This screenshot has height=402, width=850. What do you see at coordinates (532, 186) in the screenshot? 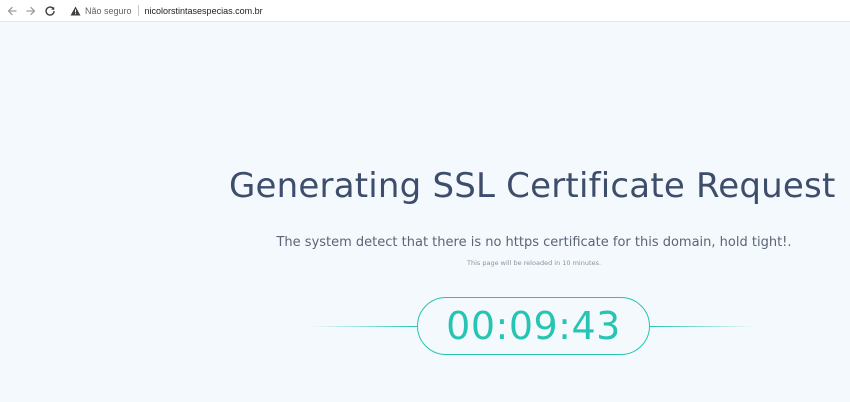
I see `page-title: Generating SSL Certificate Request` at bounding box center [532, 186].